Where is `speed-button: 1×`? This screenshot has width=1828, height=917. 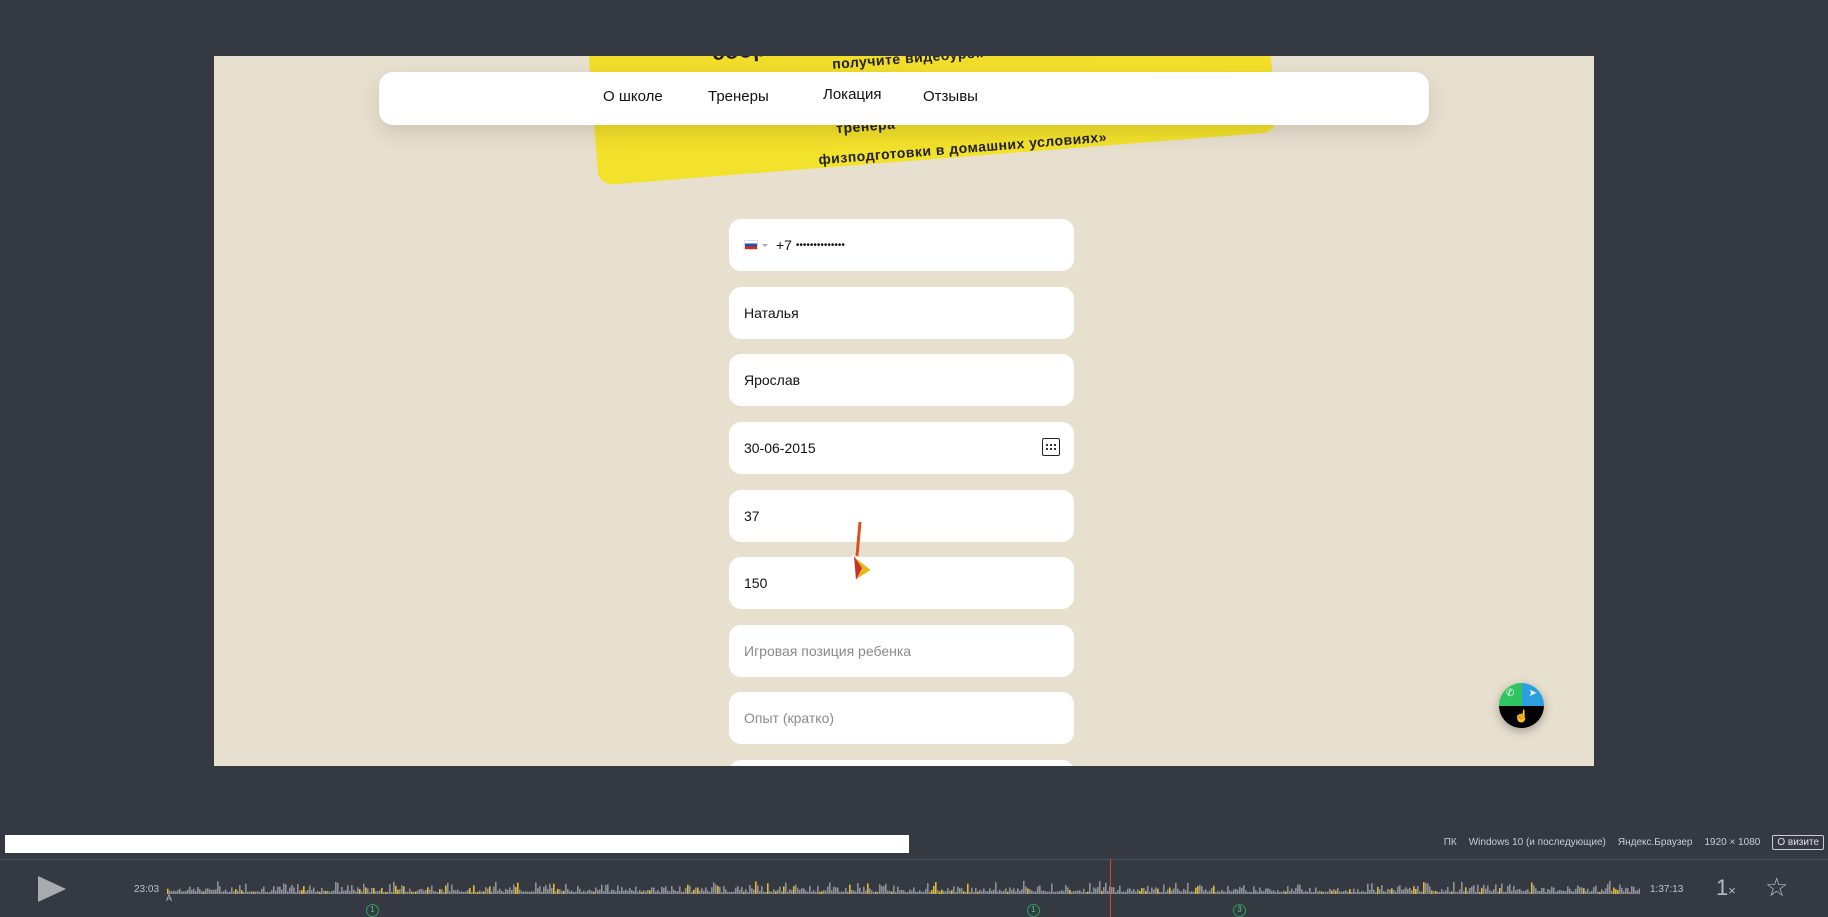
speed-button: 1× is located at coordinates (1726, 888).